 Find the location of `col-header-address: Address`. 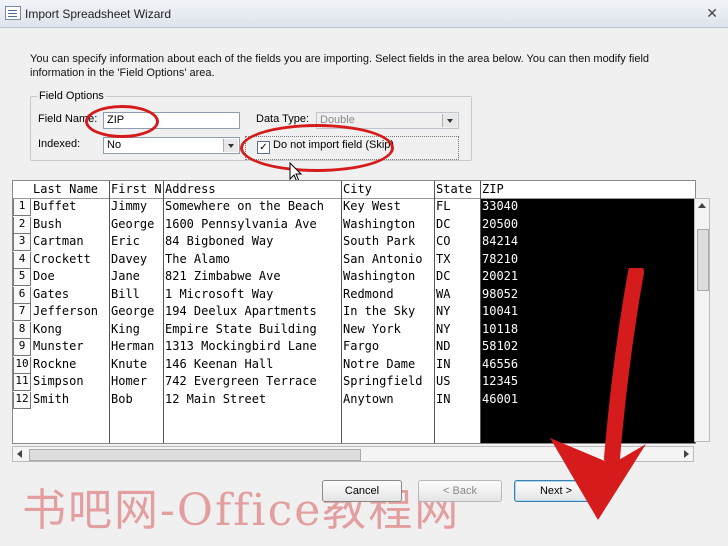

col-header-address: Address is located at coordinates (253, 189).